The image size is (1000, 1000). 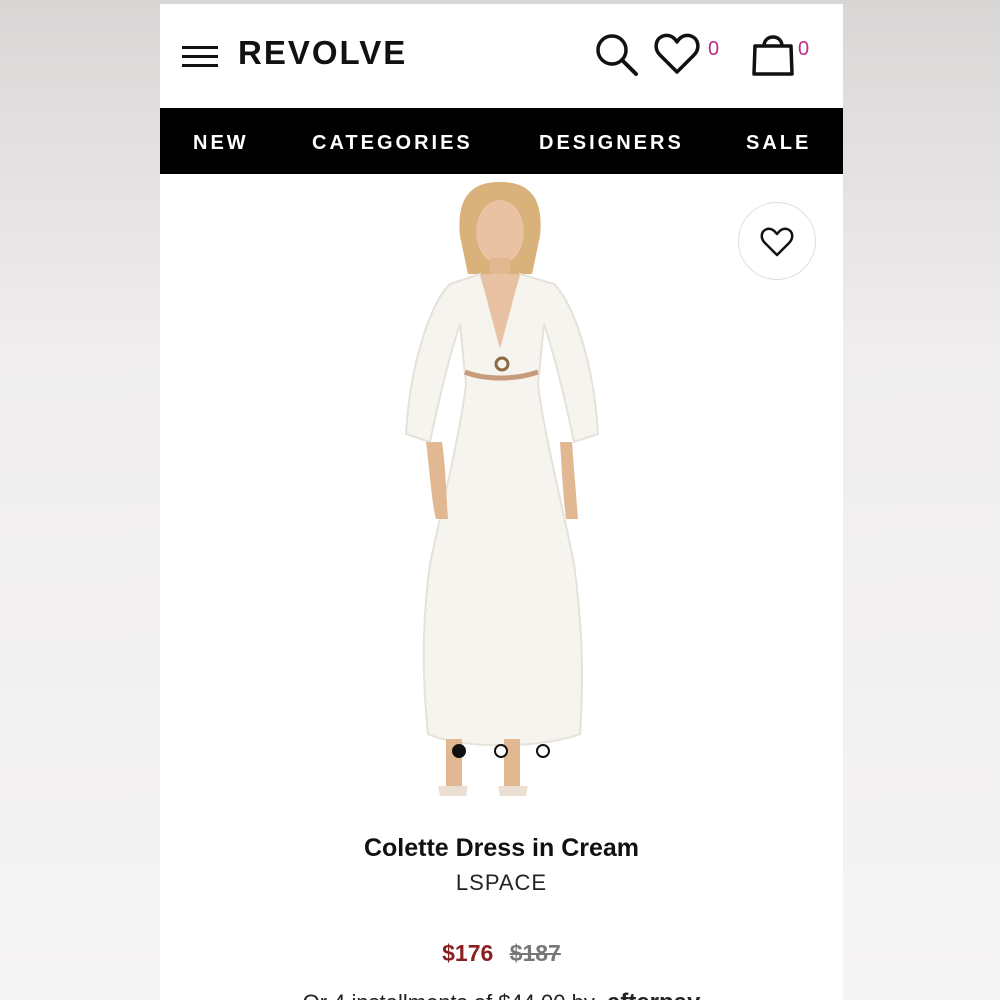 What do you see at coordinates (535, 953) in the screenshot?
I see `original-price: $187` at bounding box center [535, 953].